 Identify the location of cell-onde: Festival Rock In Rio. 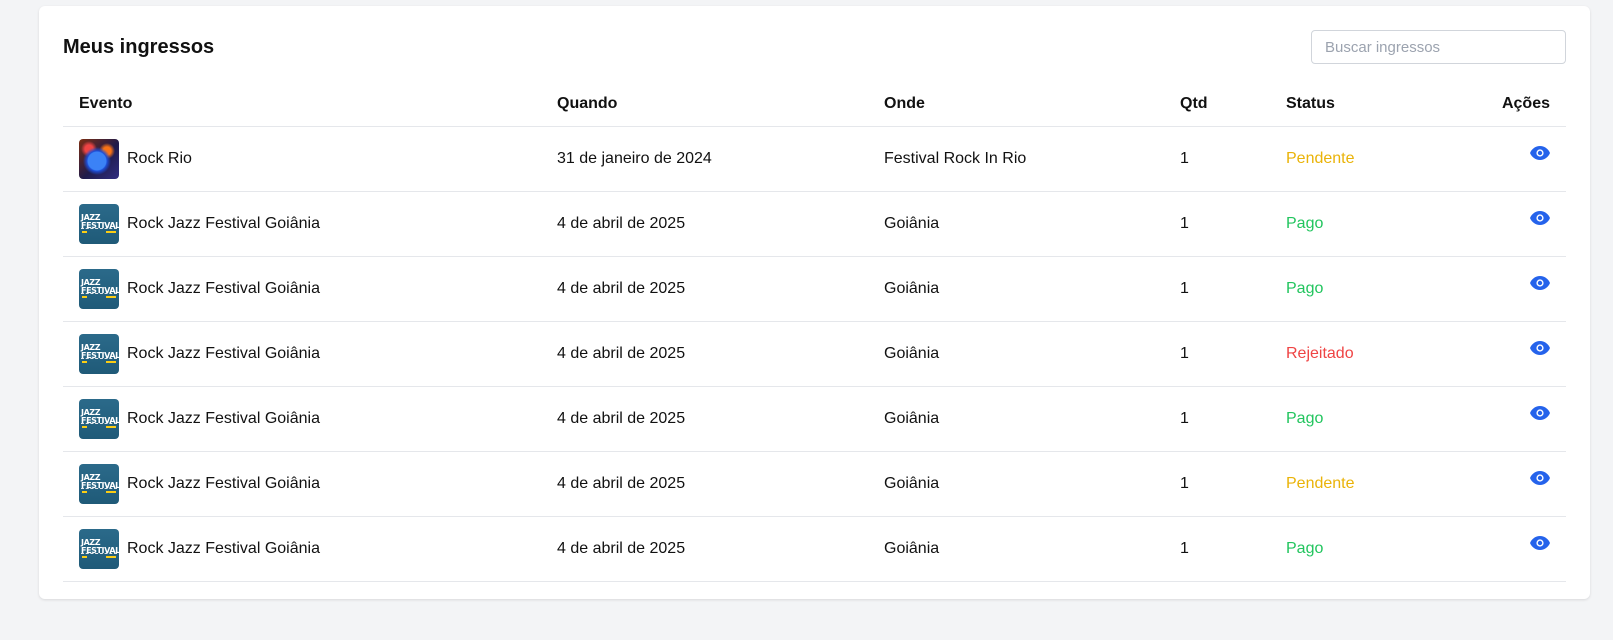
(1032, 159).